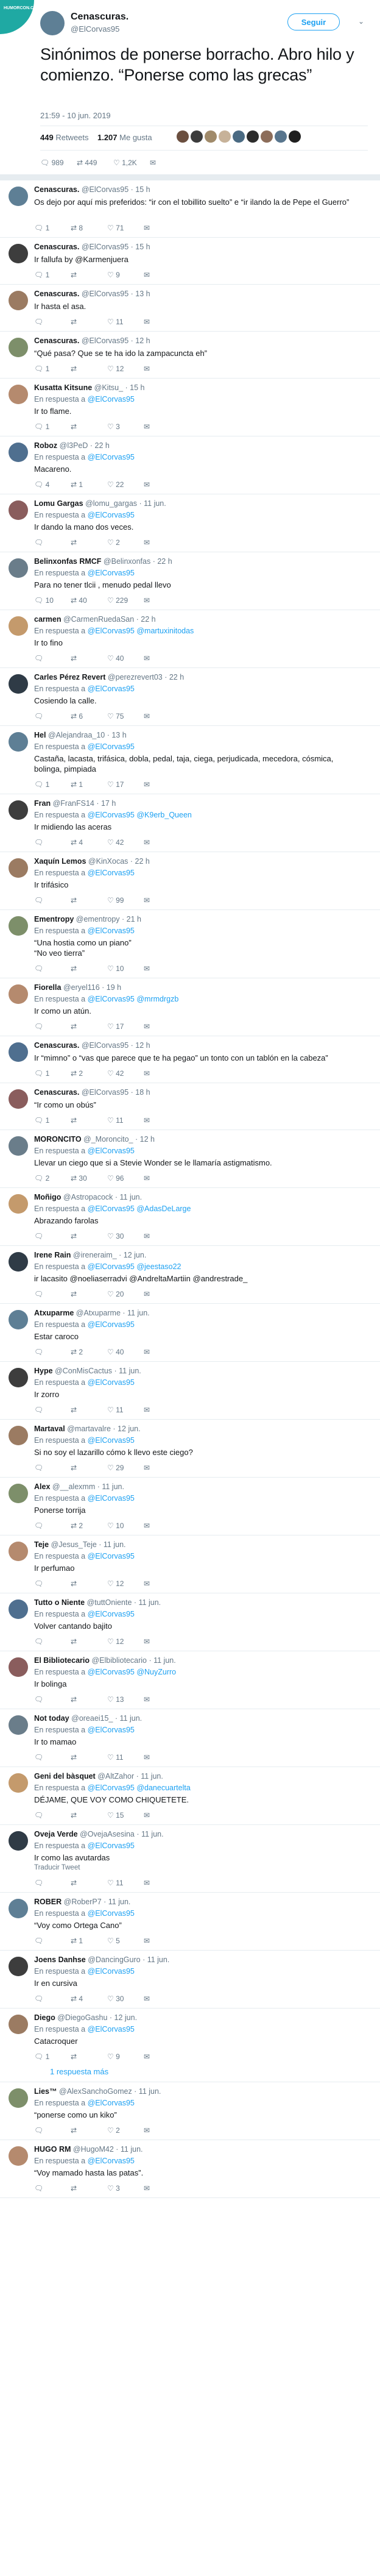  I want to click on retweet-button: ⇄ 4, so click(77, 842).